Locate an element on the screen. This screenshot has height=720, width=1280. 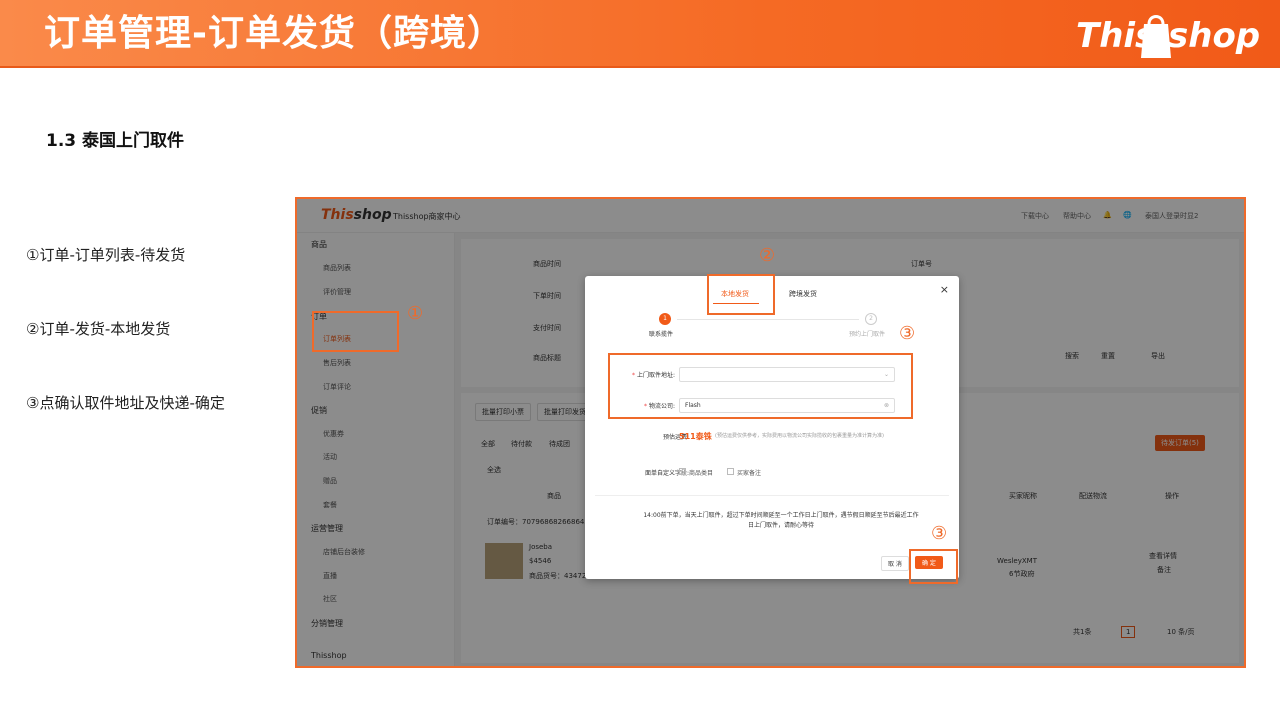
slide-title: 订单管理-订单发货（跨境） is located at coordinates (274, 33).